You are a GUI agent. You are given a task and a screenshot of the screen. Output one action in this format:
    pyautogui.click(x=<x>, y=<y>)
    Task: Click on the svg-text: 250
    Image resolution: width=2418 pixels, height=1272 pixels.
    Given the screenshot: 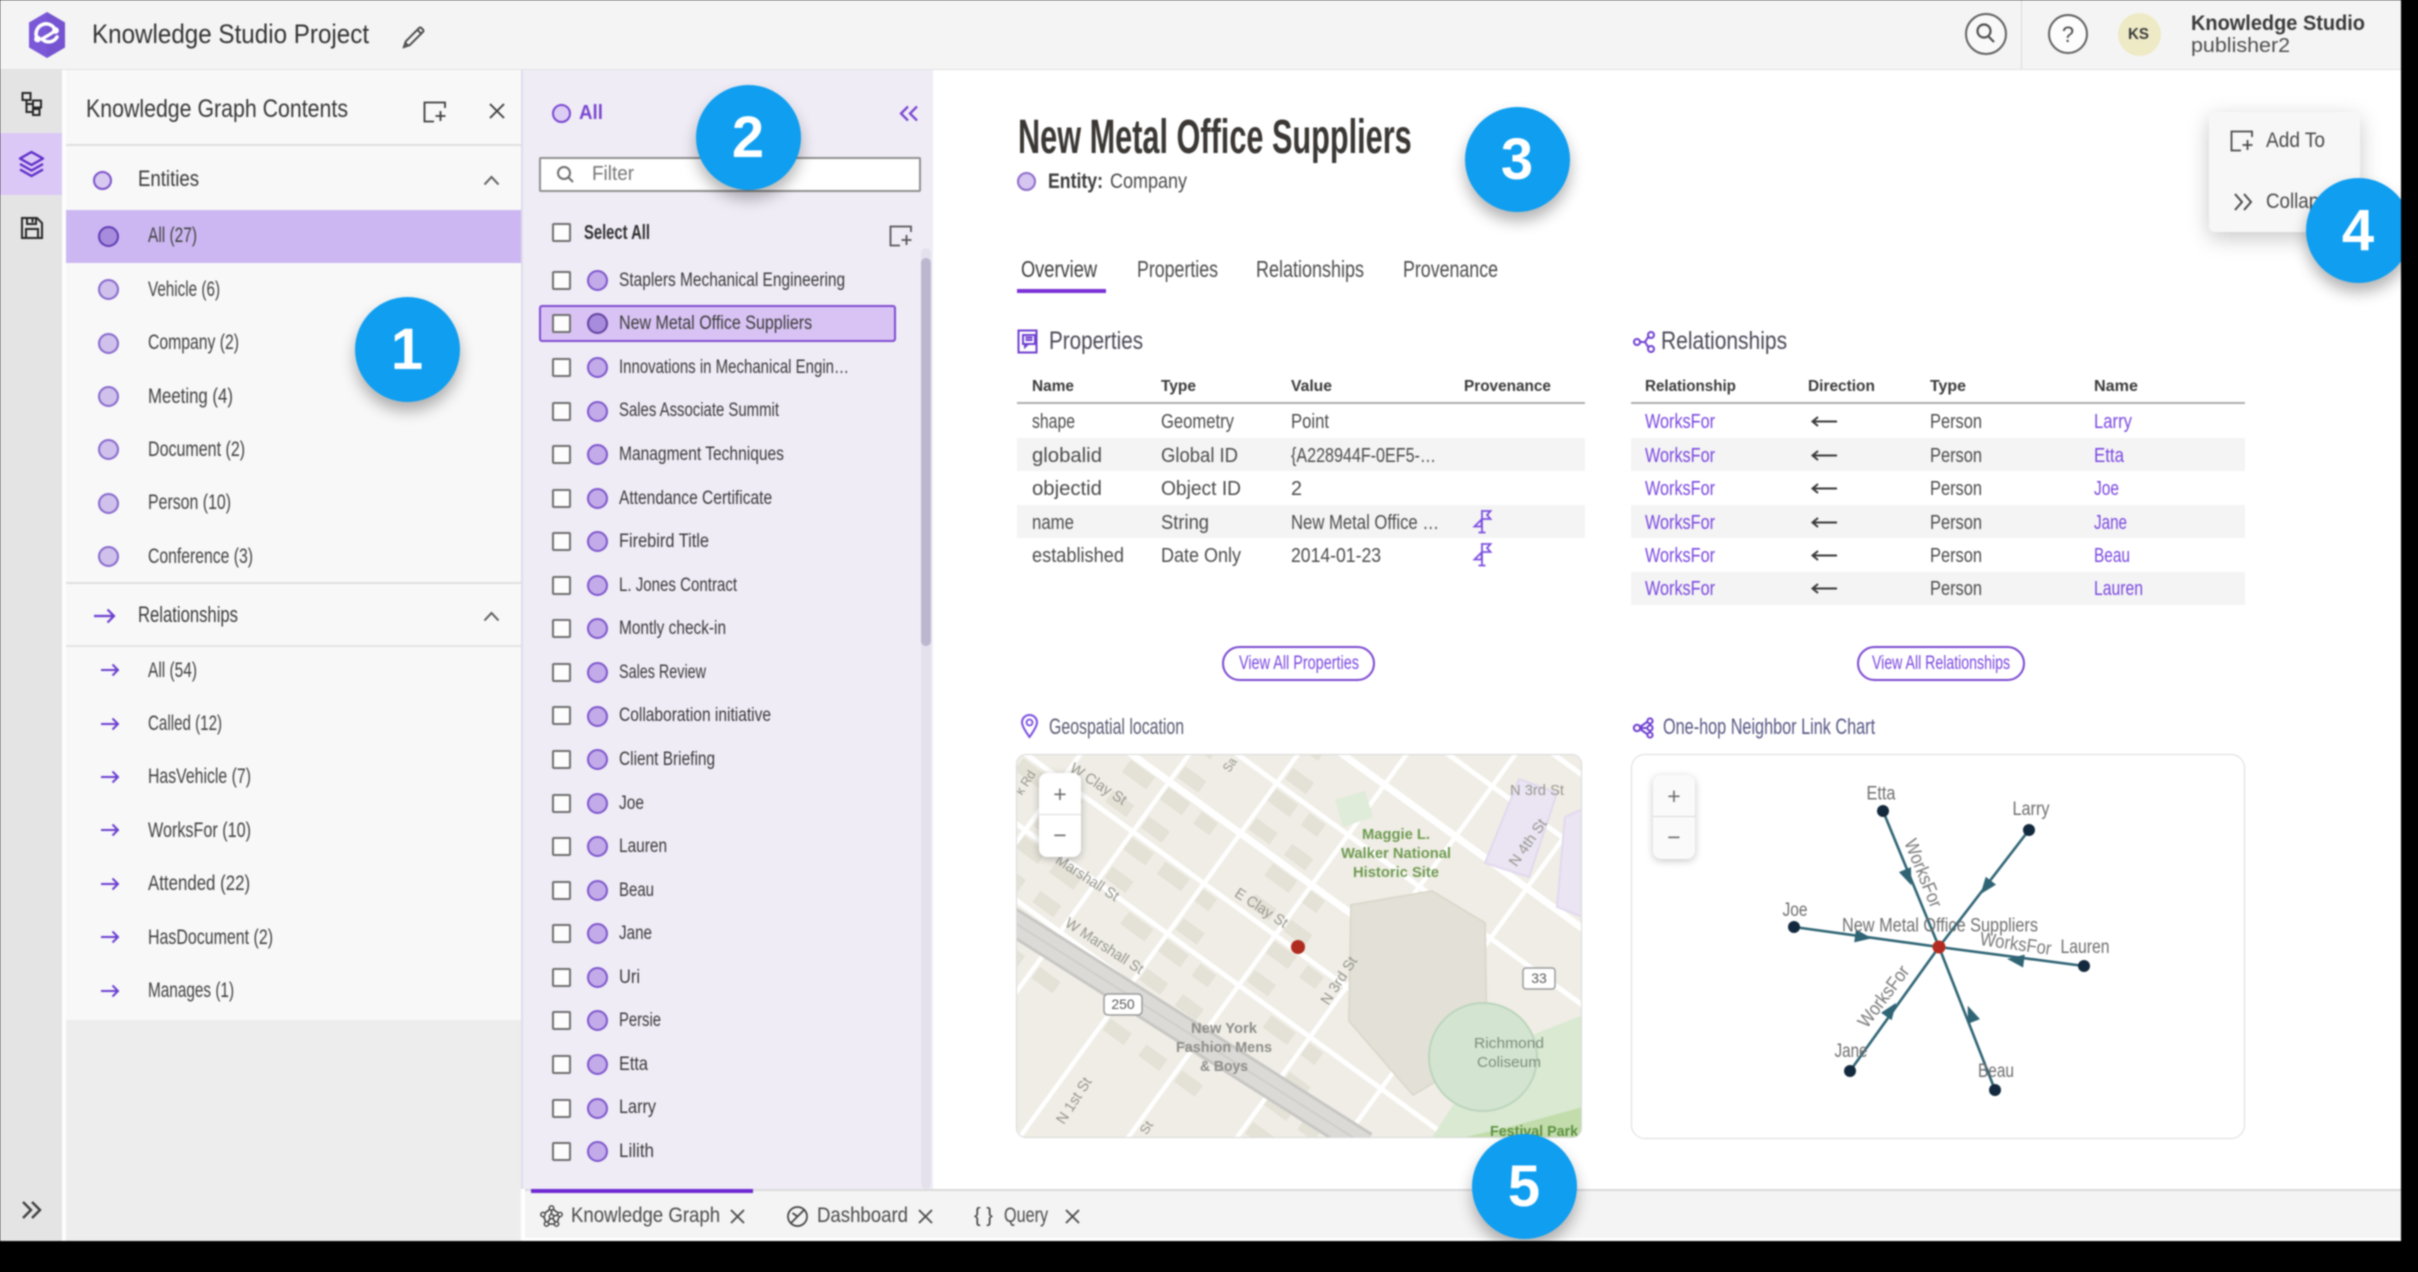 What is the action you would take?
    pyautogui.click(x=1123, y=1004)
    